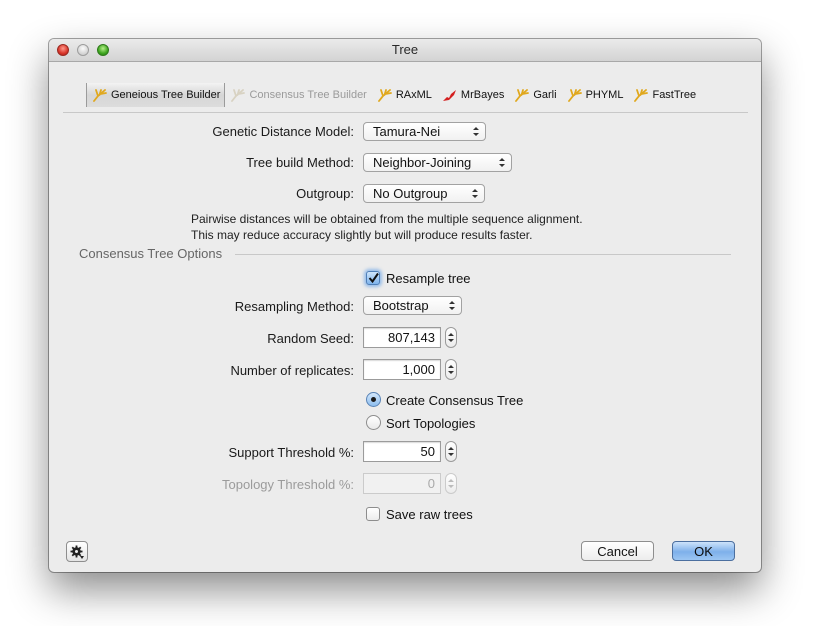 The image size is (818, 626). What do you see at coordinates (151, 253) in the screenshot?
I see `consensus-options-title: Consensus Tree Options` at bounding box center [151, 253].